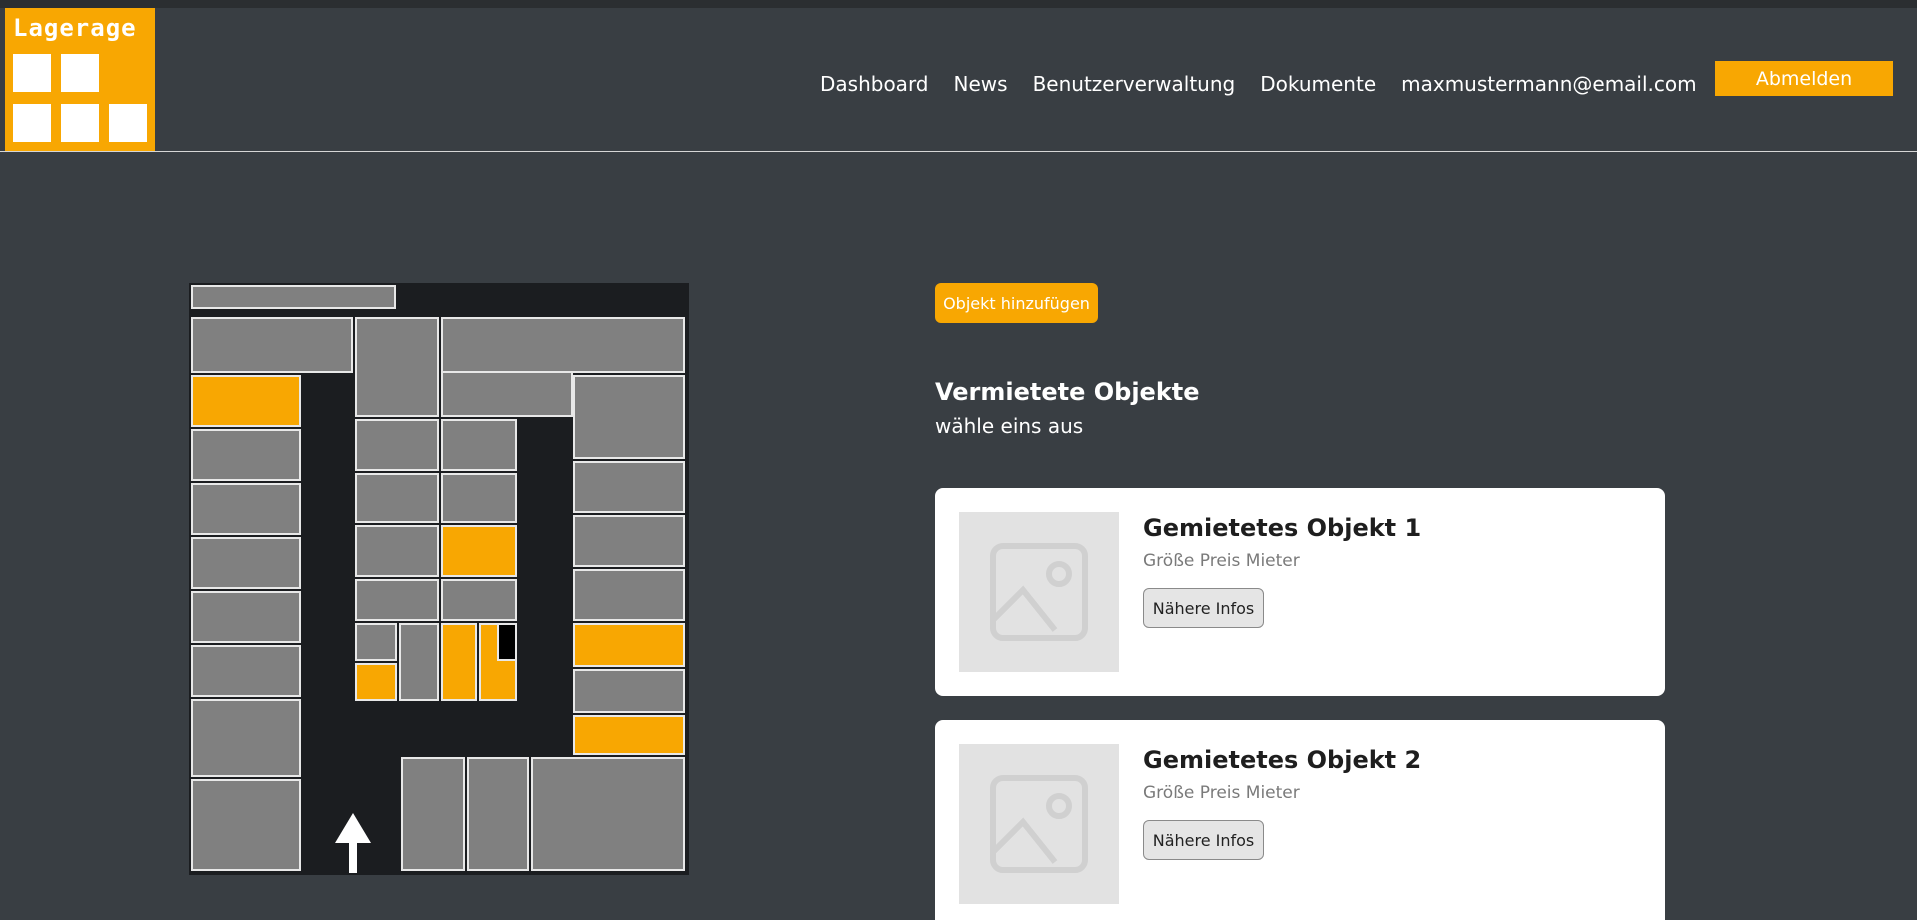 The height and width of the screenshot is (920, 1917). I want to click on user-email-link: maxmustermann@email.com, so click(1549, 84).